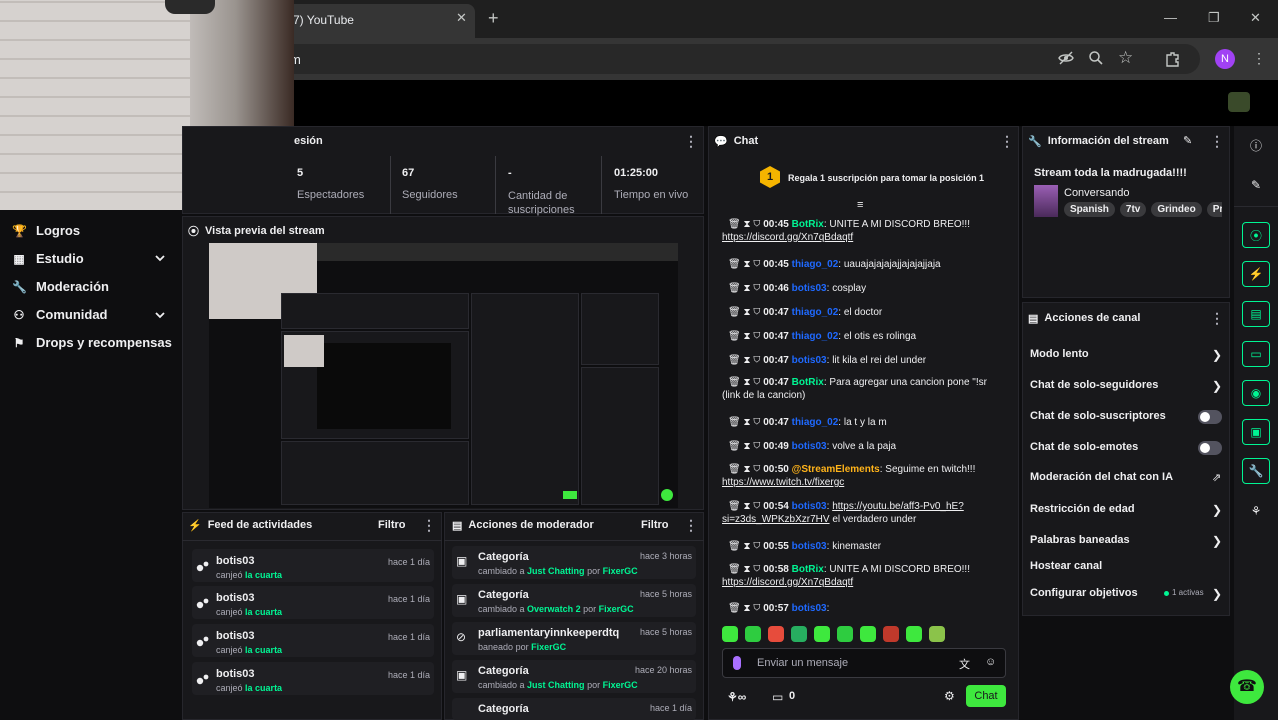 This screenshot has width=1278, height=720. What do you see at coordinates (860, 205) in the screenshot?
I see `collapse-icon: ≡` at bounding box center [860, 205].